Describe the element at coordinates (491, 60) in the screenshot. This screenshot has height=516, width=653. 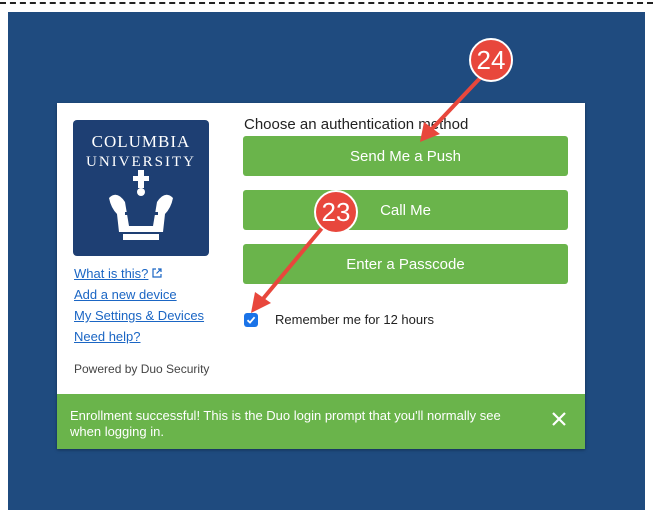
I see `callout-24-number: 24` at that location.